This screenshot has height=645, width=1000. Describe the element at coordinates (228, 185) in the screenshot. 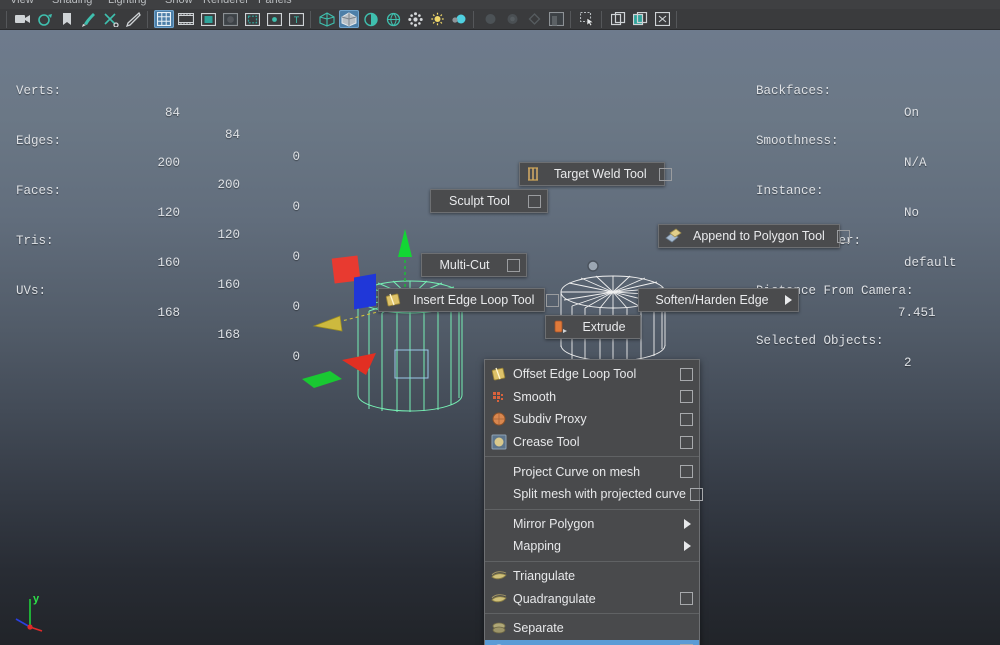

I see `hud-value-selected: 200` at that location.